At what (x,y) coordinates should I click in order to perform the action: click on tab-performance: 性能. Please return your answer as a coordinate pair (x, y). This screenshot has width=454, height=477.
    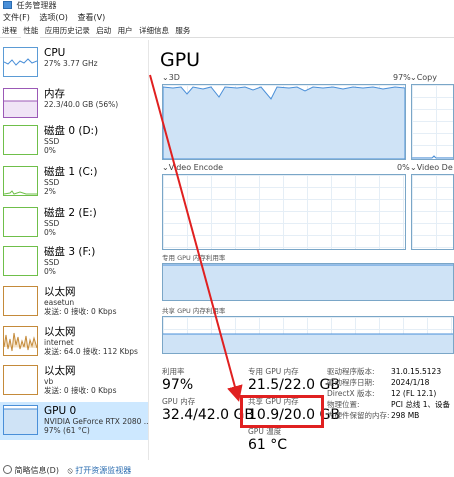
    Looking at the image, I should click on (31, 31).